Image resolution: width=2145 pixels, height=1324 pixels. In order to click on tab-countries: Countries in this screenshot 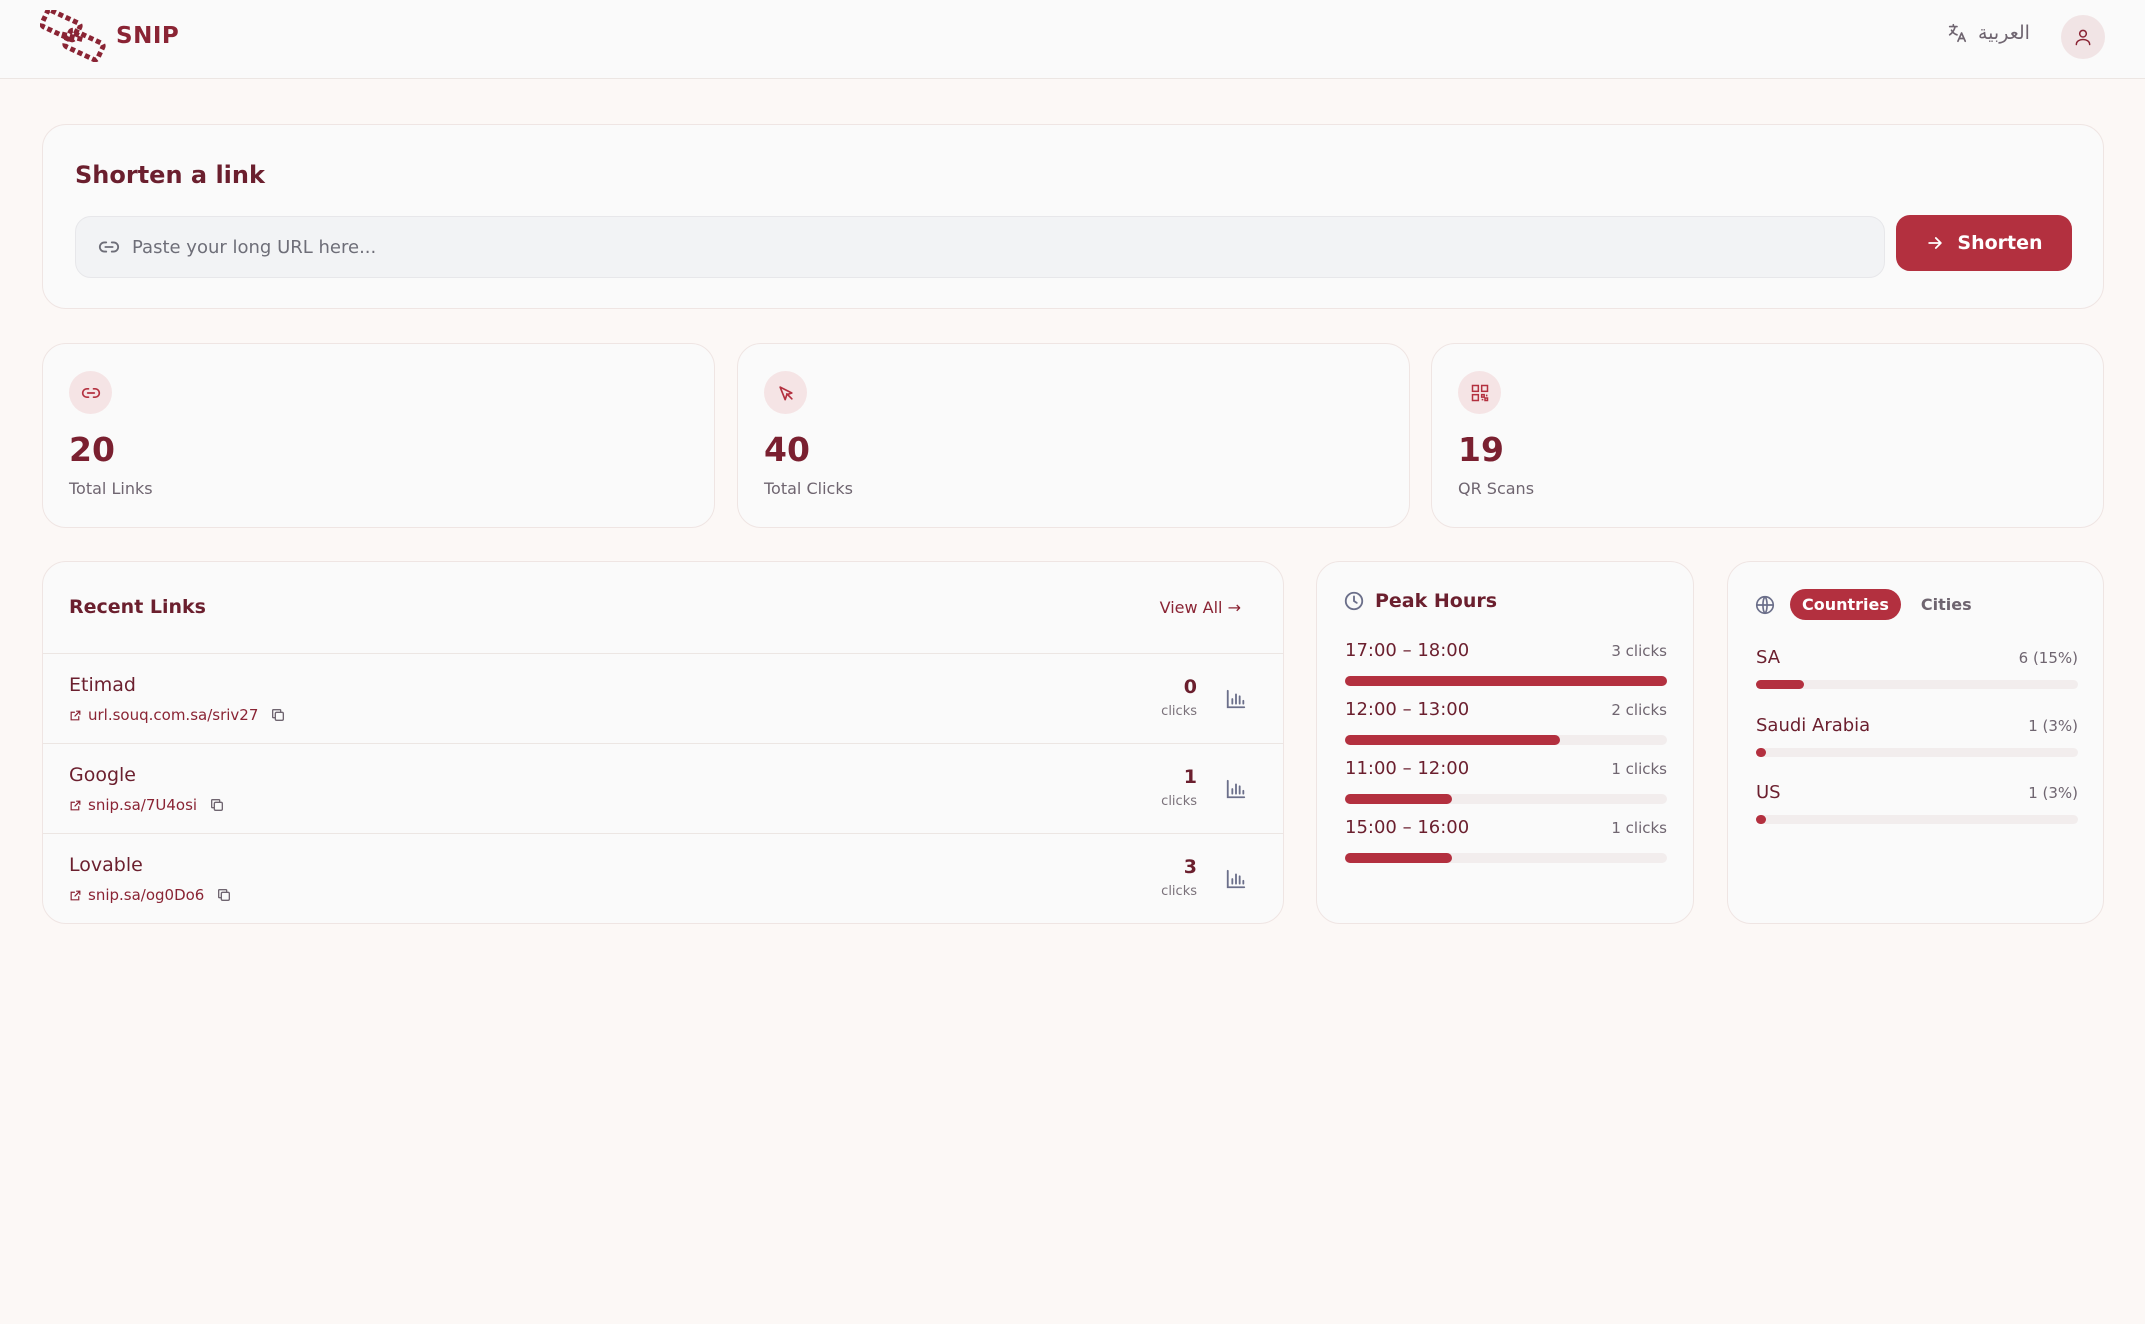, I will do `click(1845, 604)`.